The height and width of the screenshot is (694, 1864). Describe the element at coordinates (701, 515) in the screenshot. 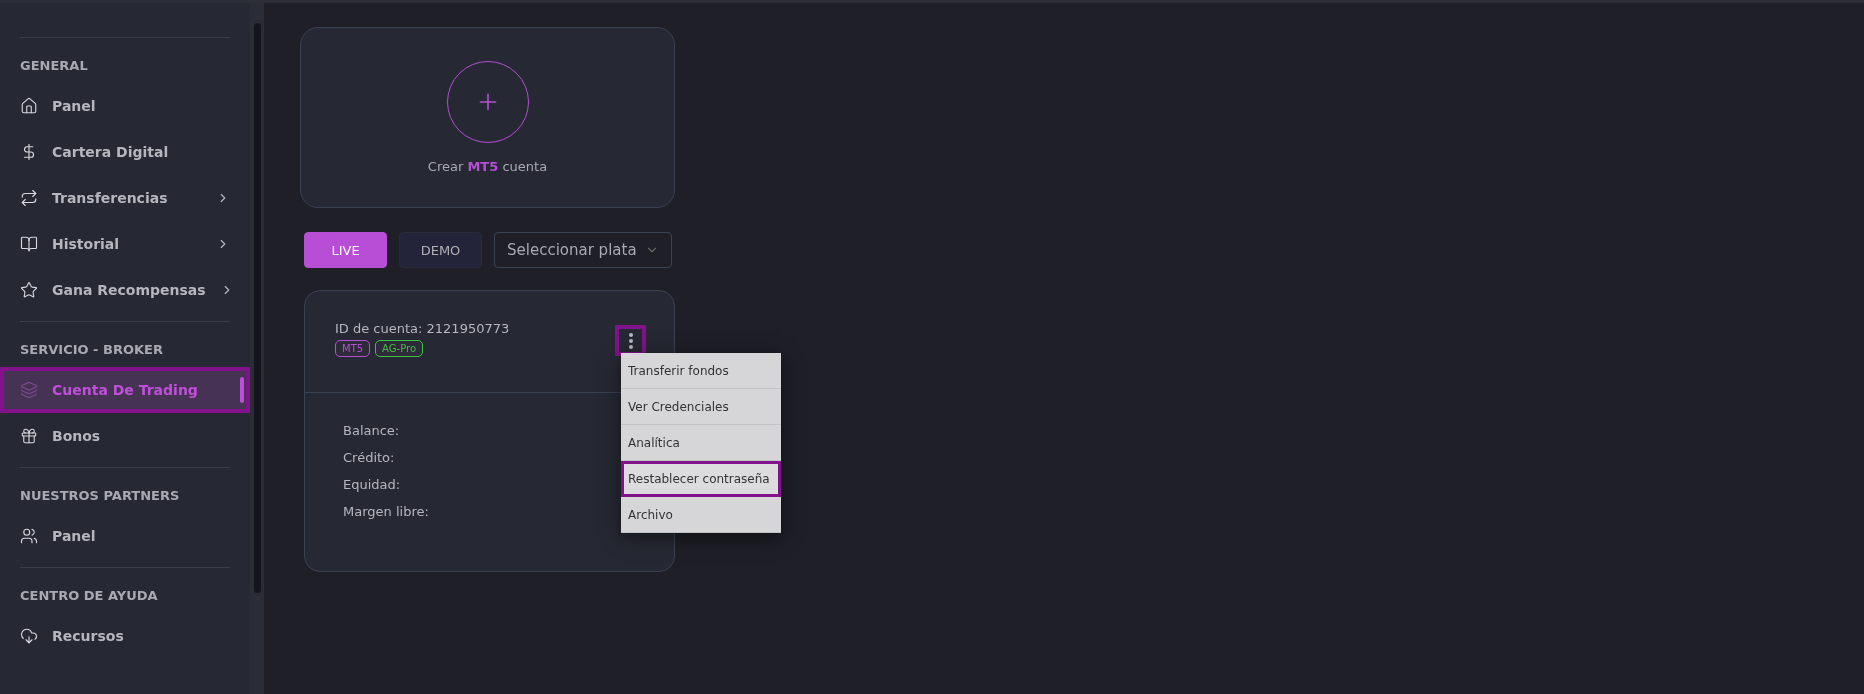

I see `menu-item: Archivo` at that location.